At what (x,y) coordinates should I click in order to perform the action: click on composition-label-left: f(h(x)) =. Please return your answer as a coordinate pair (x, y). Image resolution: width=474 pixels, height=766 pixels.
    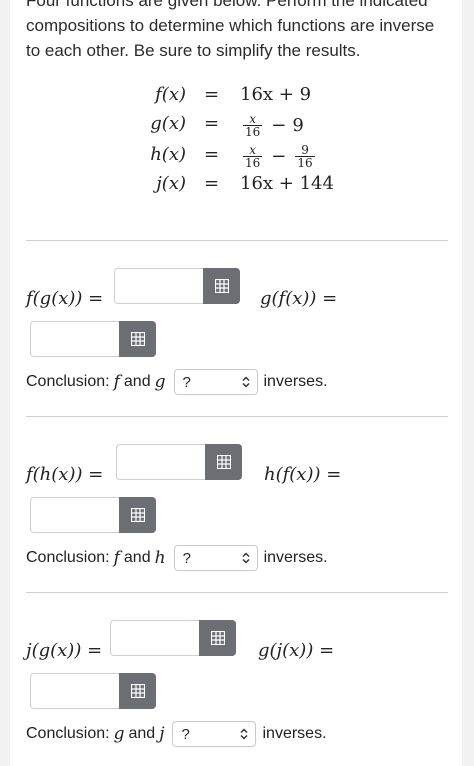
    Looking at the image, I should click on (65, 474).